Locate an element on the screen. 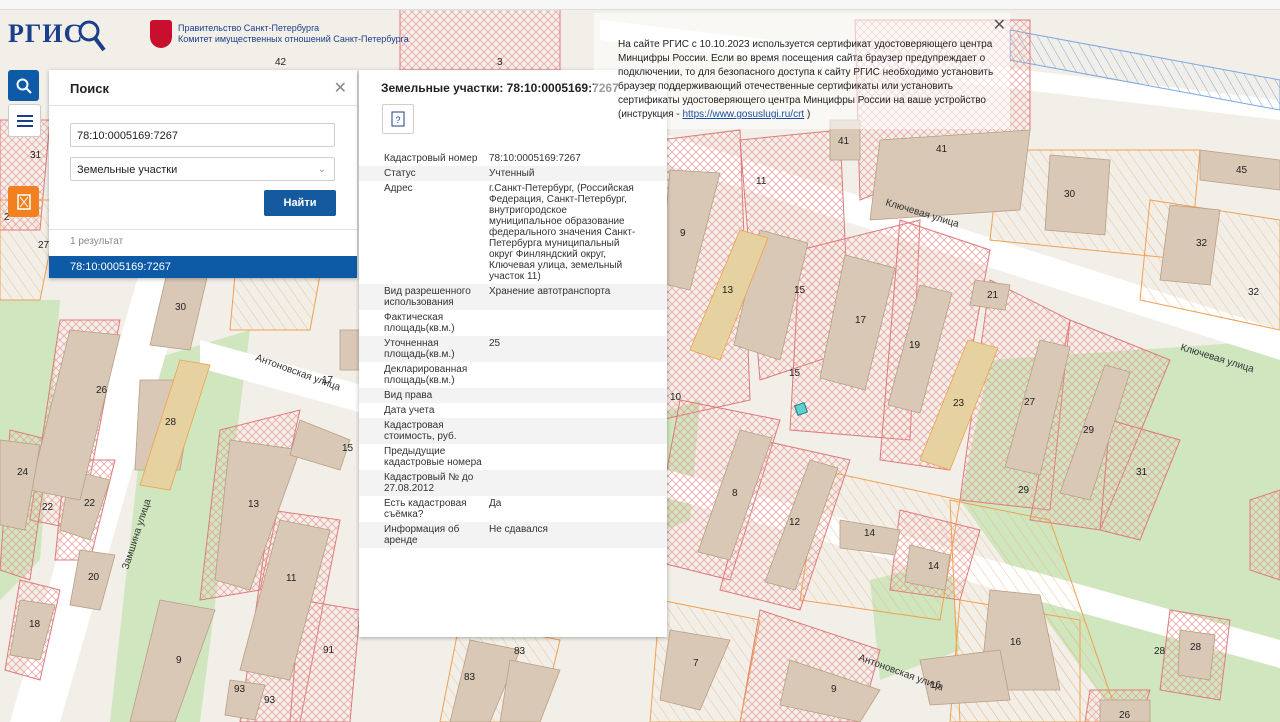 Image resolution: width=1280 pixels, height=722 pixels. attribute-value: 78:10:0005169:7267 is located at coordinates (535, 158).